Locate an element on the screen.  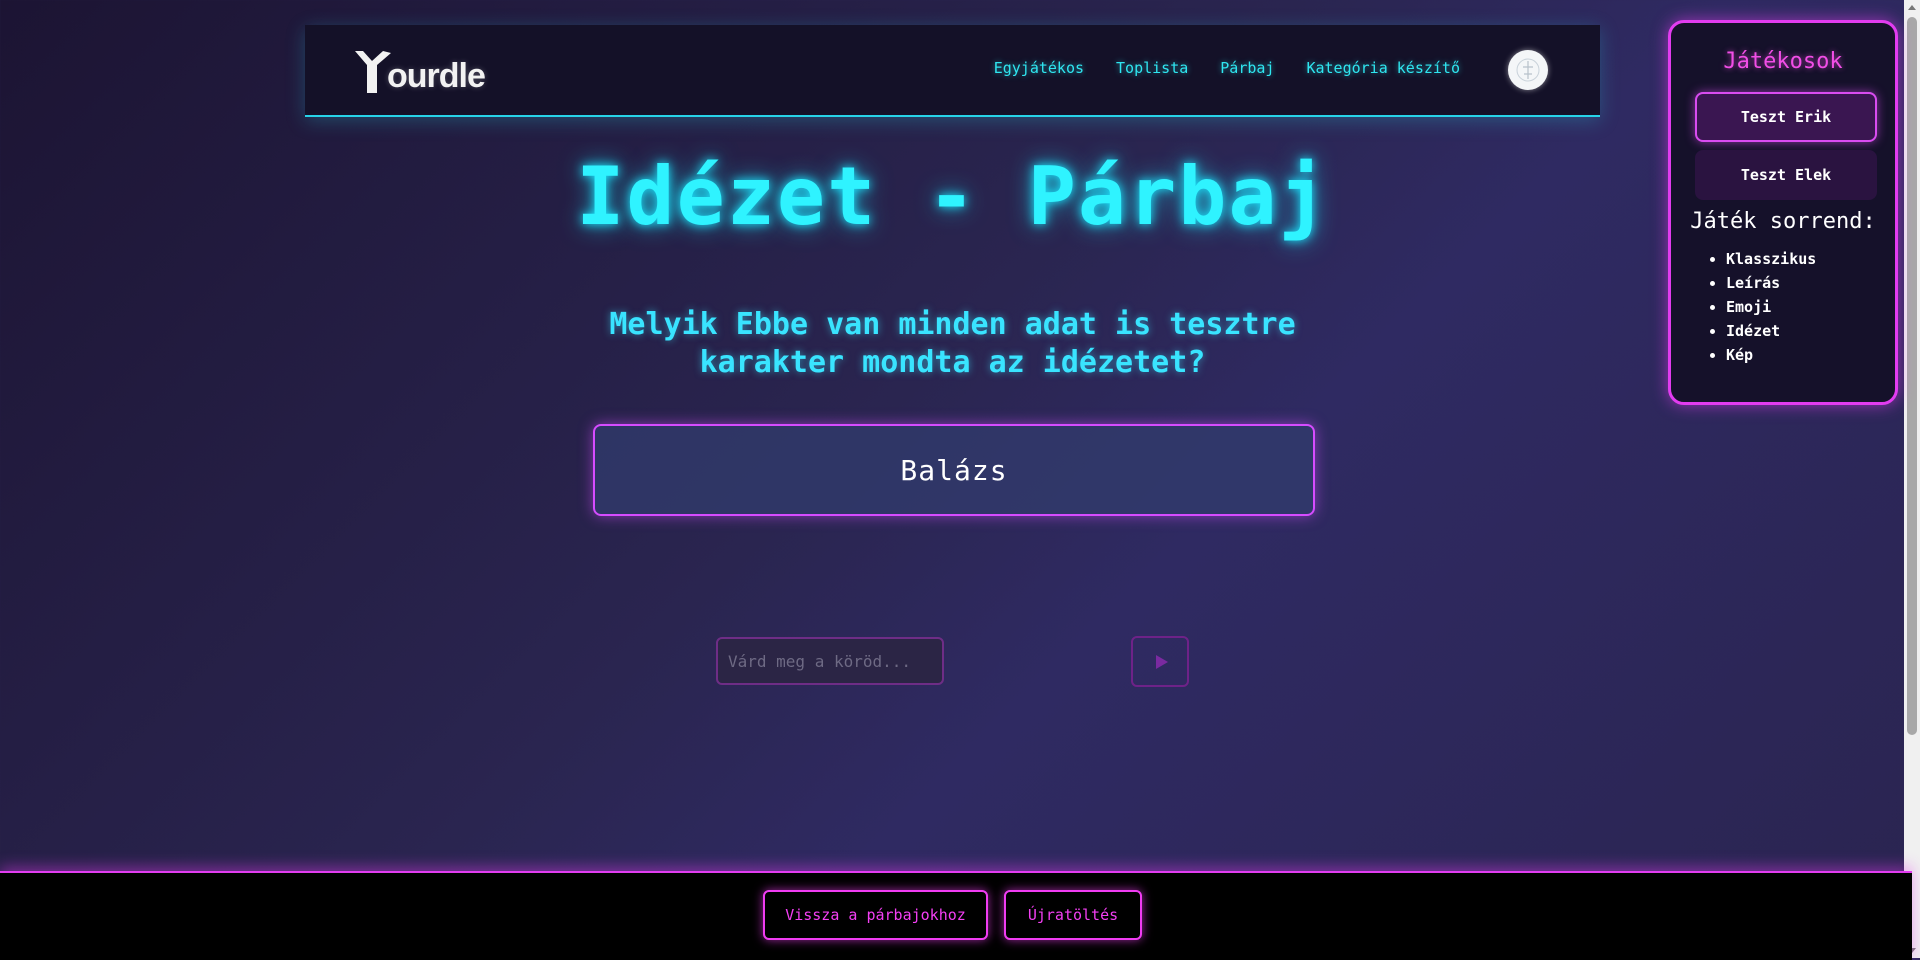
logo-text: ourdle is located at coordinates (436, 76).